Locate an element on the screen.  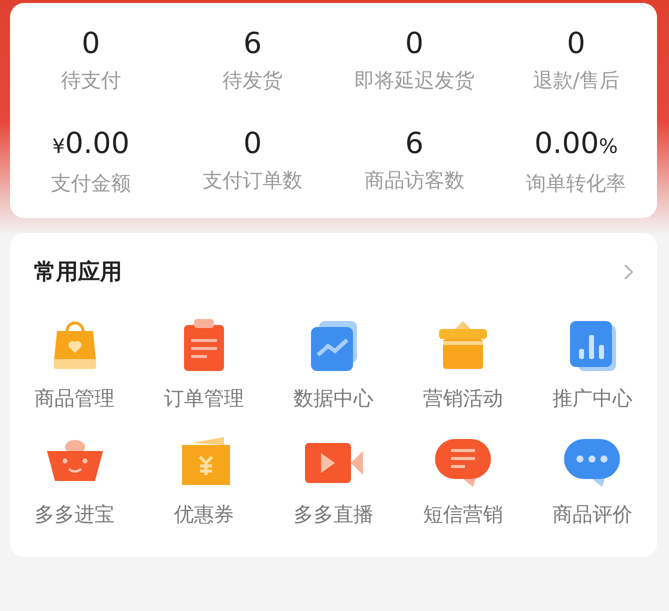
chevron-right-icon is located at coordinates (629, 272).